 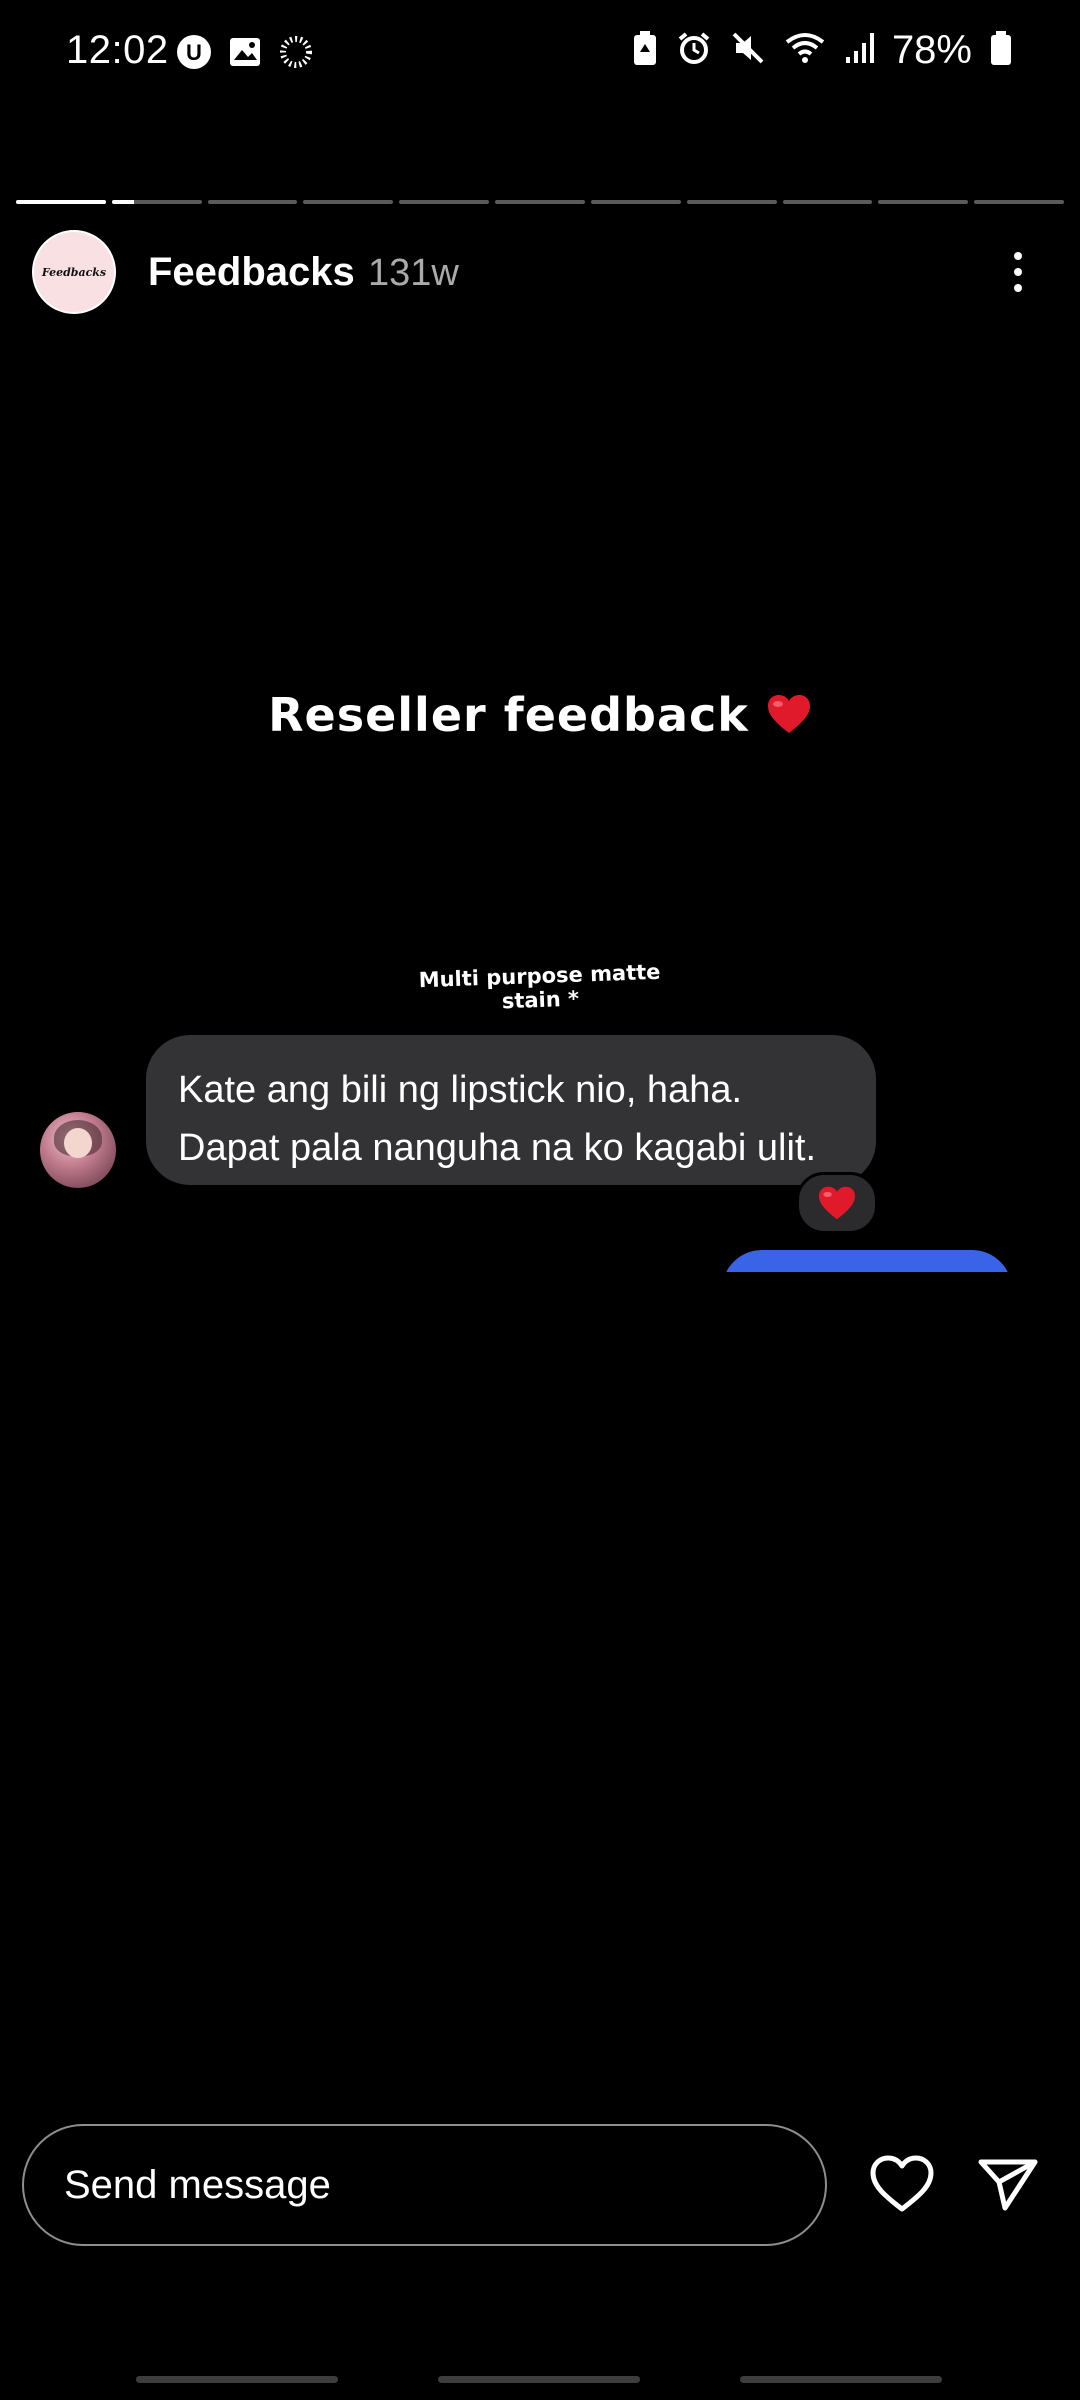 I want to click on loading-ring-icon, so click(x=296, y=54).